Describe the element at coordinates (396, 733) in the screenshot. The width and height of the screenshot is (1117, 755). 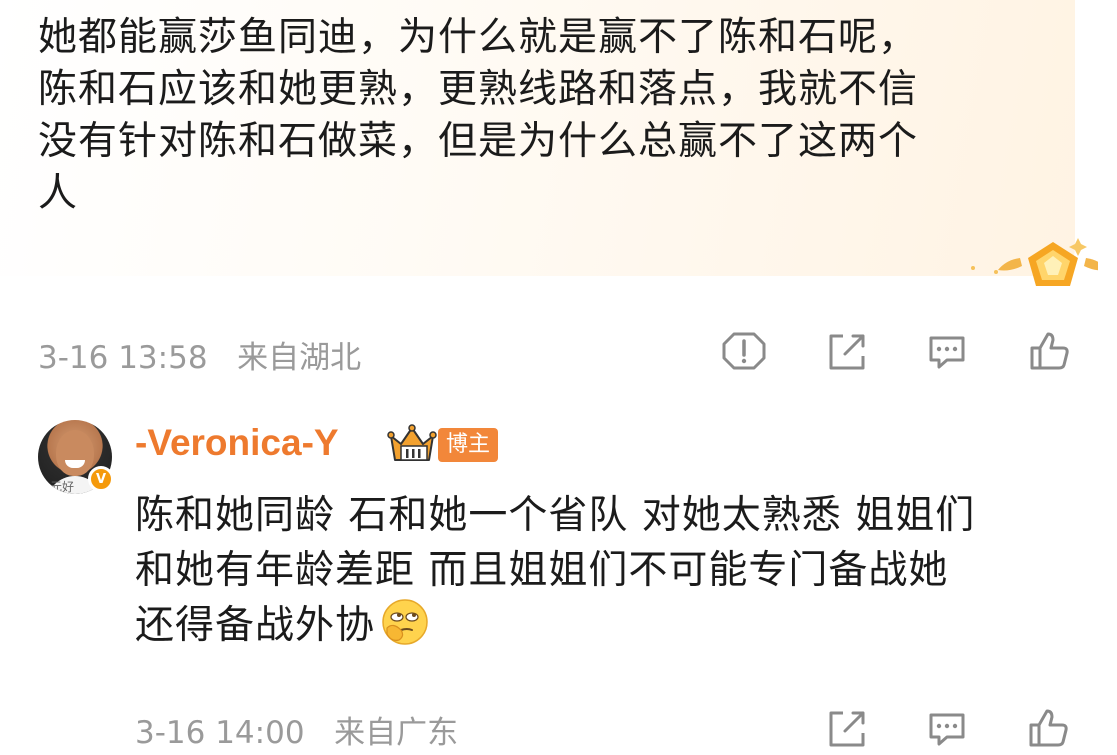
I see `reply-location: 来自广东` at that location.